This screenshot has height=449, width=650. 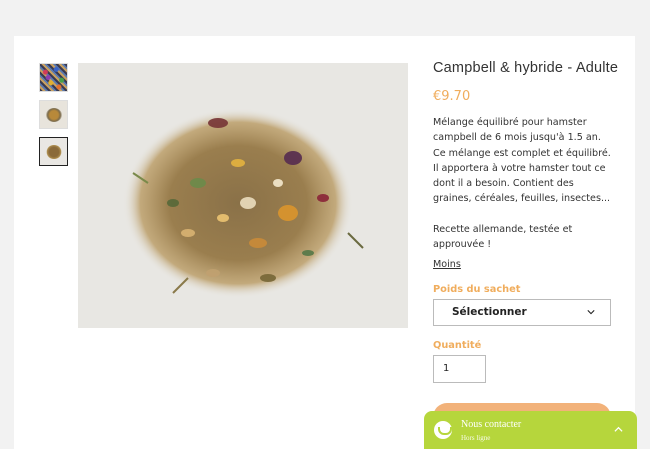 I want to click on weight-label: Poids du sachet, so click(x=477, y=290).